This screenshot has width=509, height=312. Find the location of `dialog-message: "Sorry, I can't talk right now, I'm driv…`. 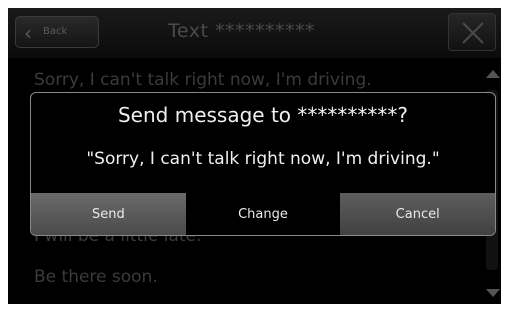

dialog-message: "Sorry, I can't talk right now, I'm driv… is located at coordinates (263, 159).